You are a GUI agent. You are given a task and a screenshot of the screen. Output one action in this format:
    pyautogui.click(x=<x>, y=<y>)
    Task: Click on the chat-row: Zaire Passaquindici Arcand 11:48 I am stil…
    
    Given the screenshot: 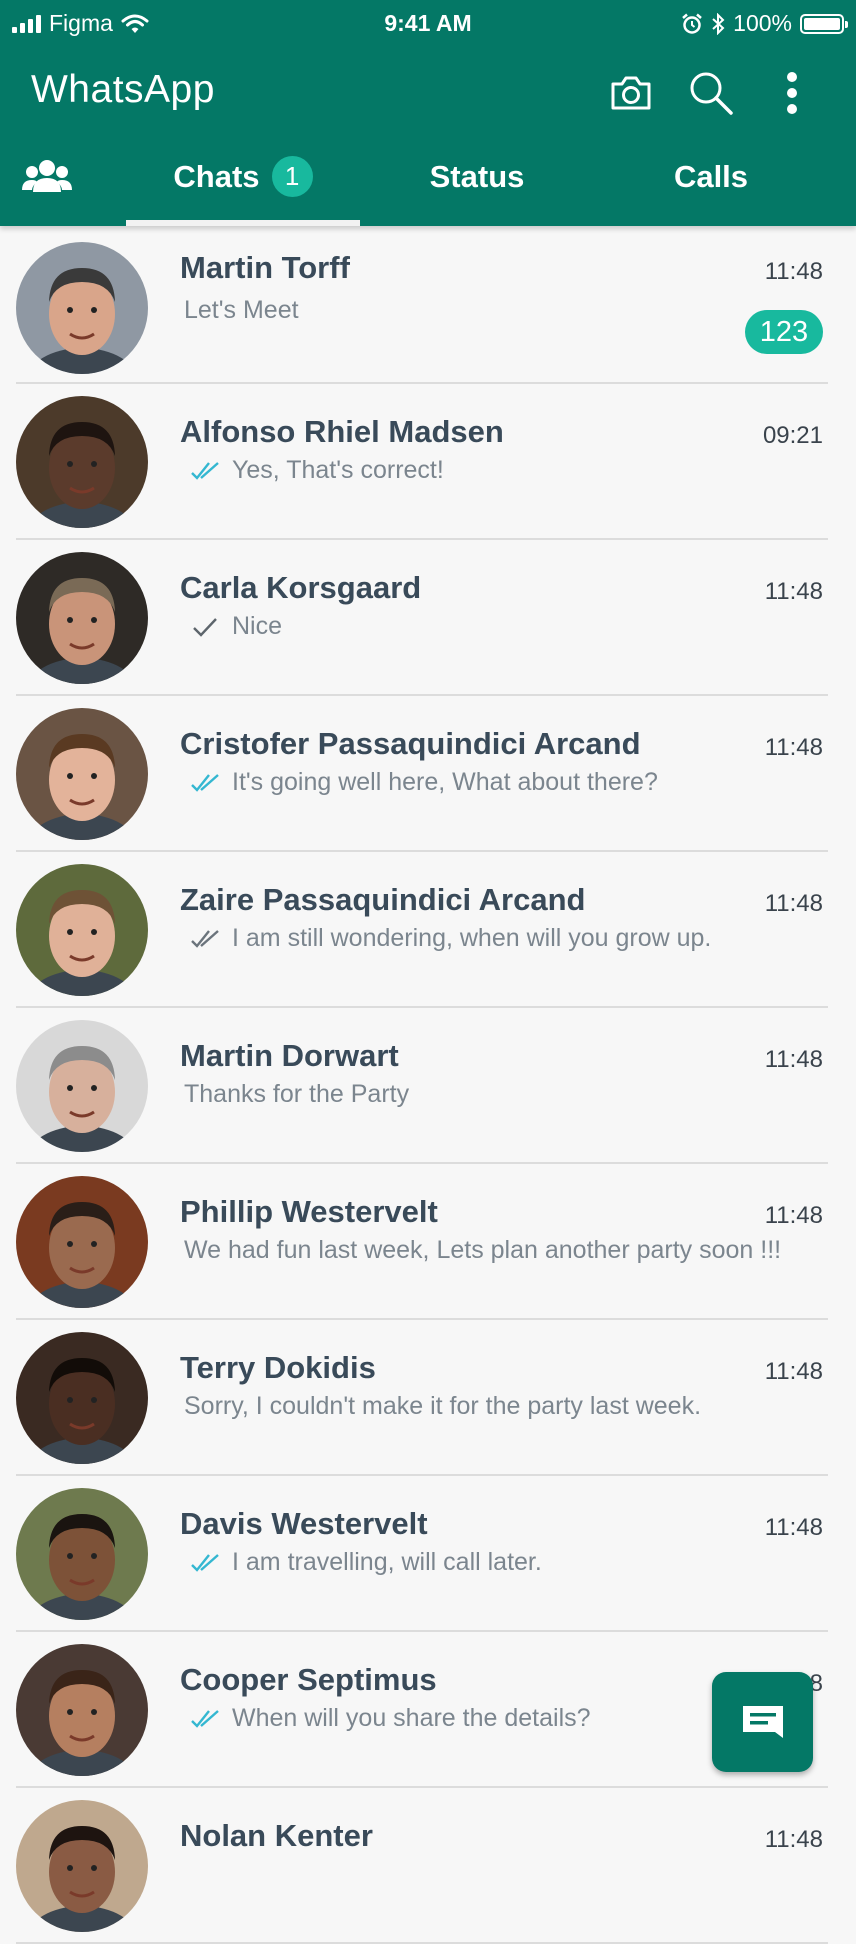 What is the action you would take?
    pyautogui.click(x=428, y=930)
    